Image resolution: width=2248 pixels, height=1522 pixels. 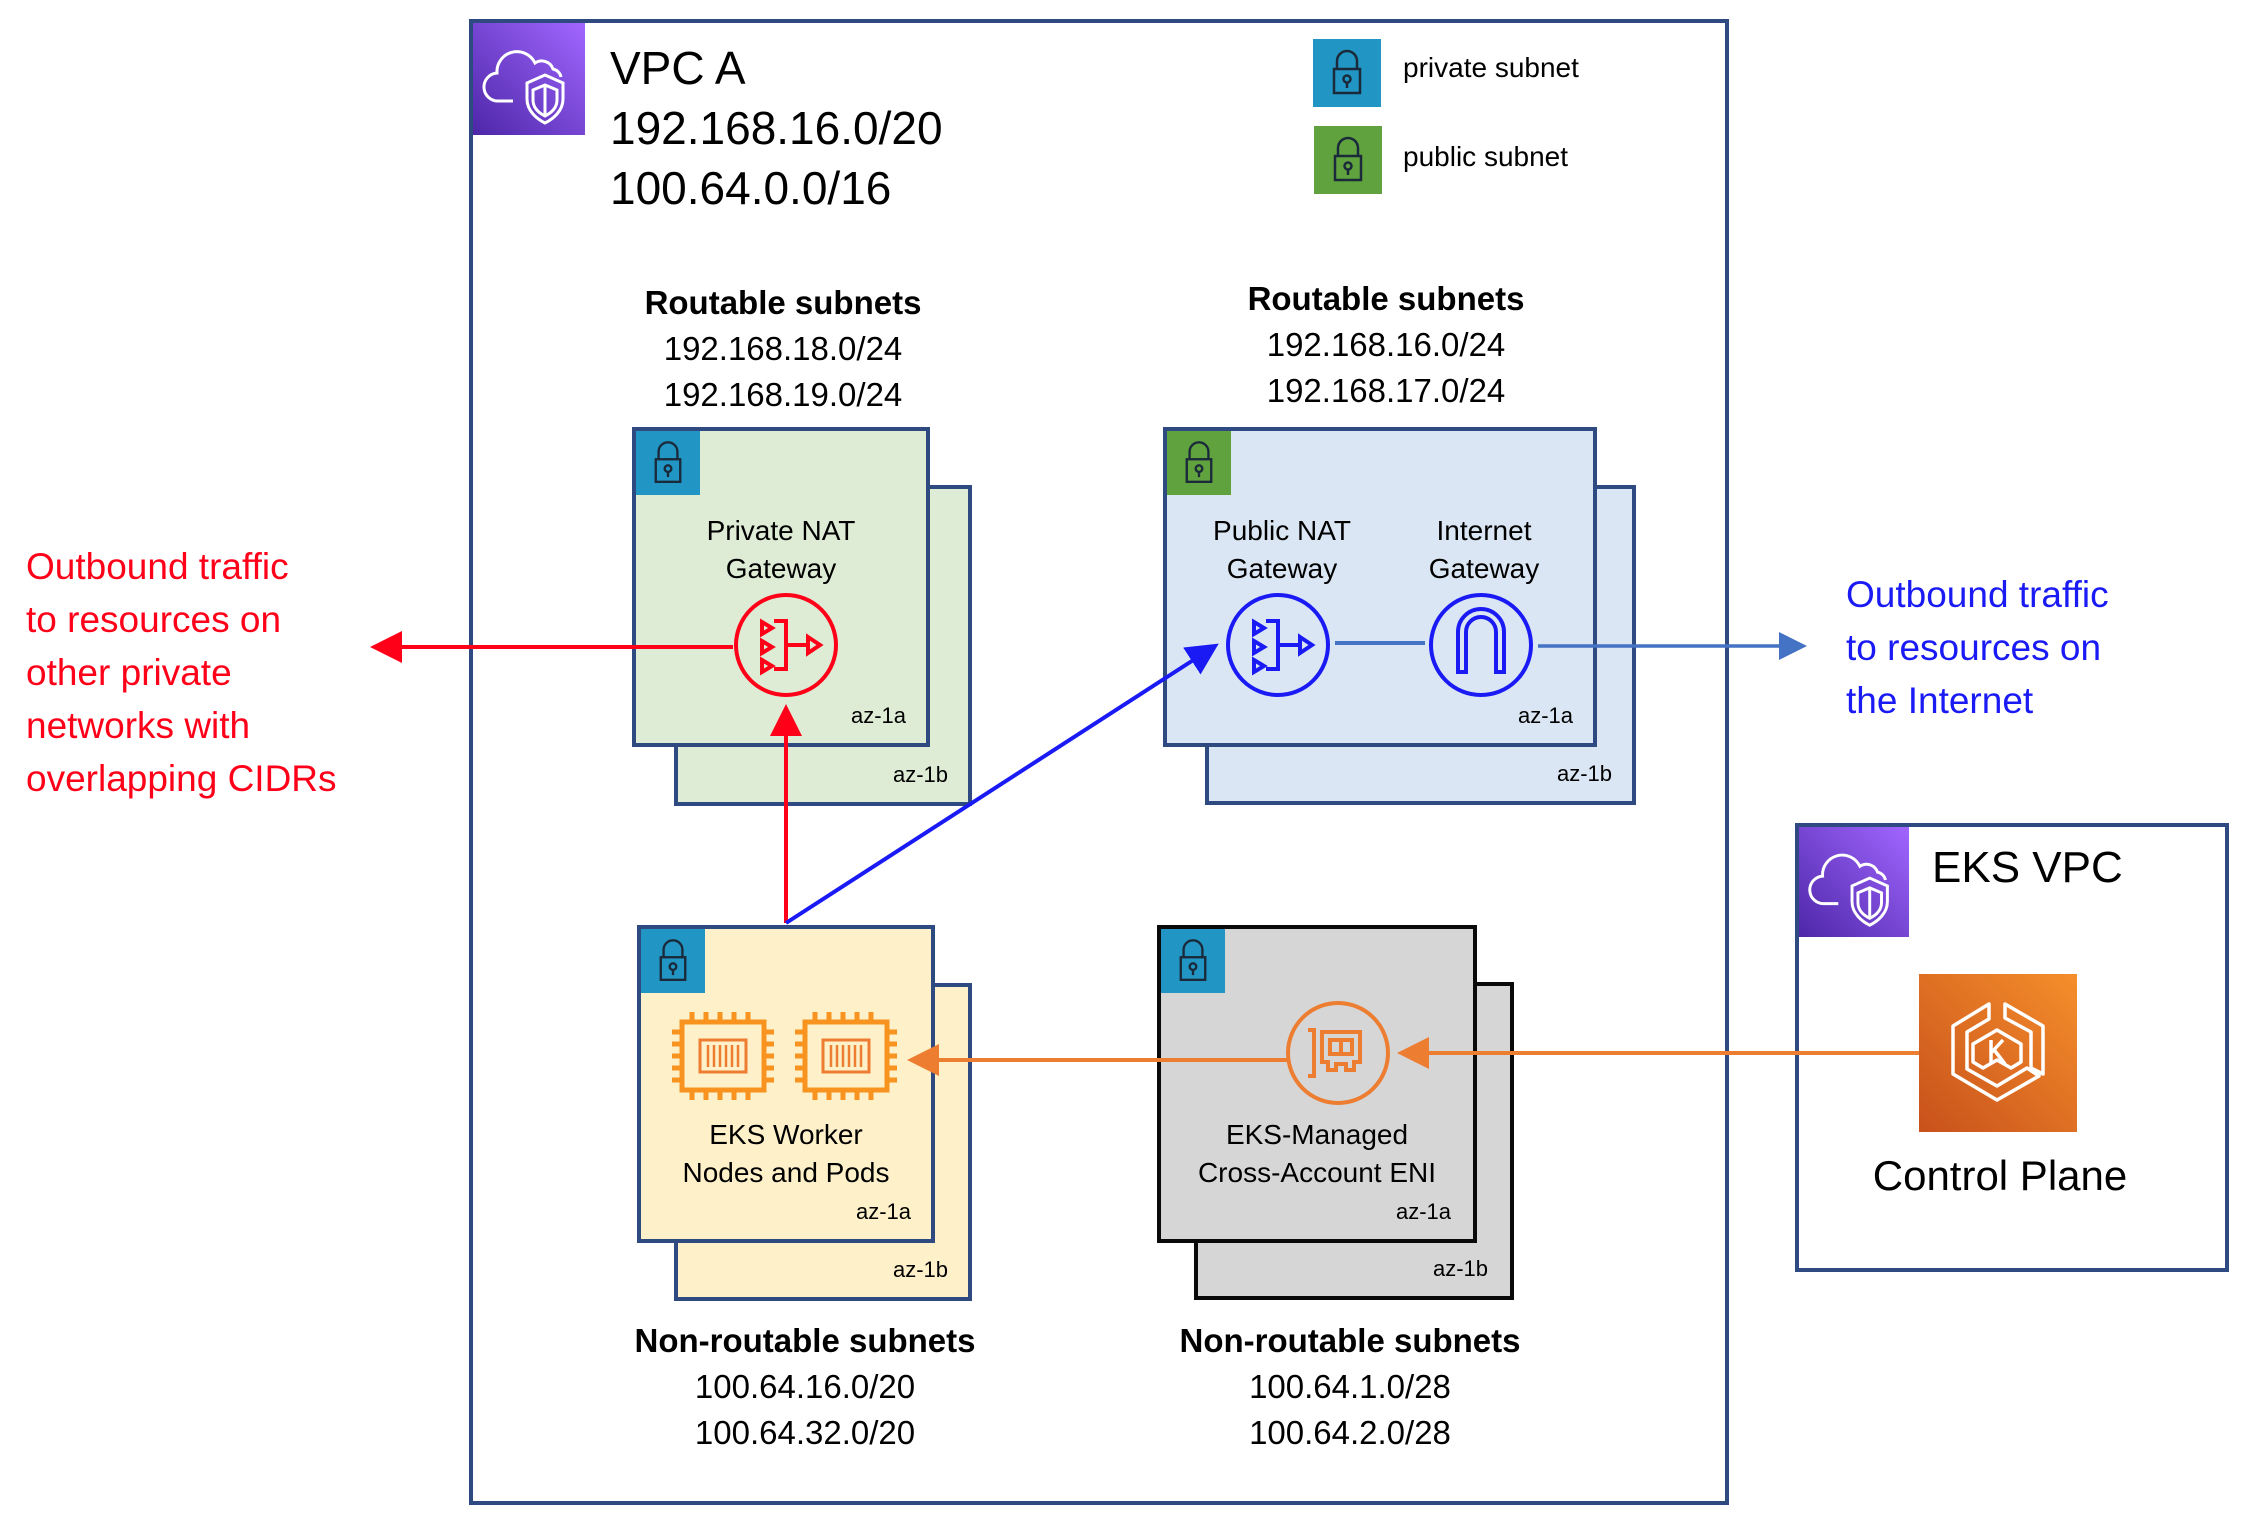 What do you see at coordinates (1278, 645) in the screenshot?
I see `public-nat-gateway-icon` at bounding box center [1278, 645].